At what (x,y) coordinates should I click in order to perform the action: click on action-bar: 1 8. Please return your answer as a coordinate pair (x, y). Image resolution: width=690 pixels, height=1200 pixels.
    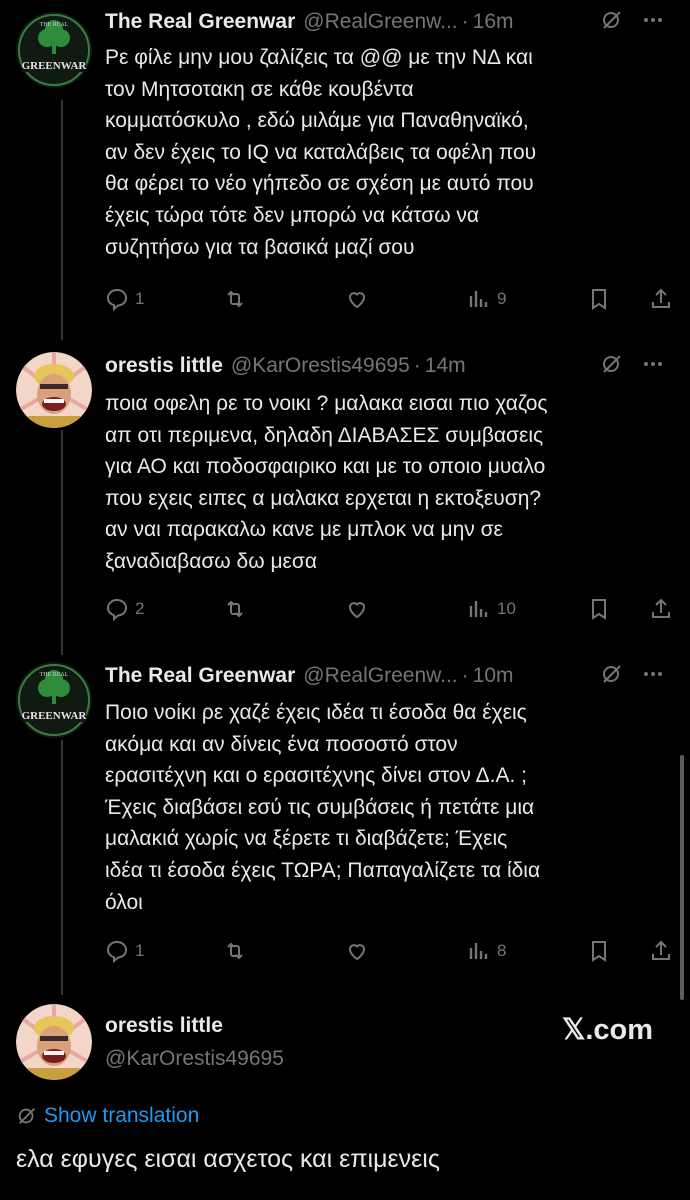
    Looking at the image, I should click on (390, 951).